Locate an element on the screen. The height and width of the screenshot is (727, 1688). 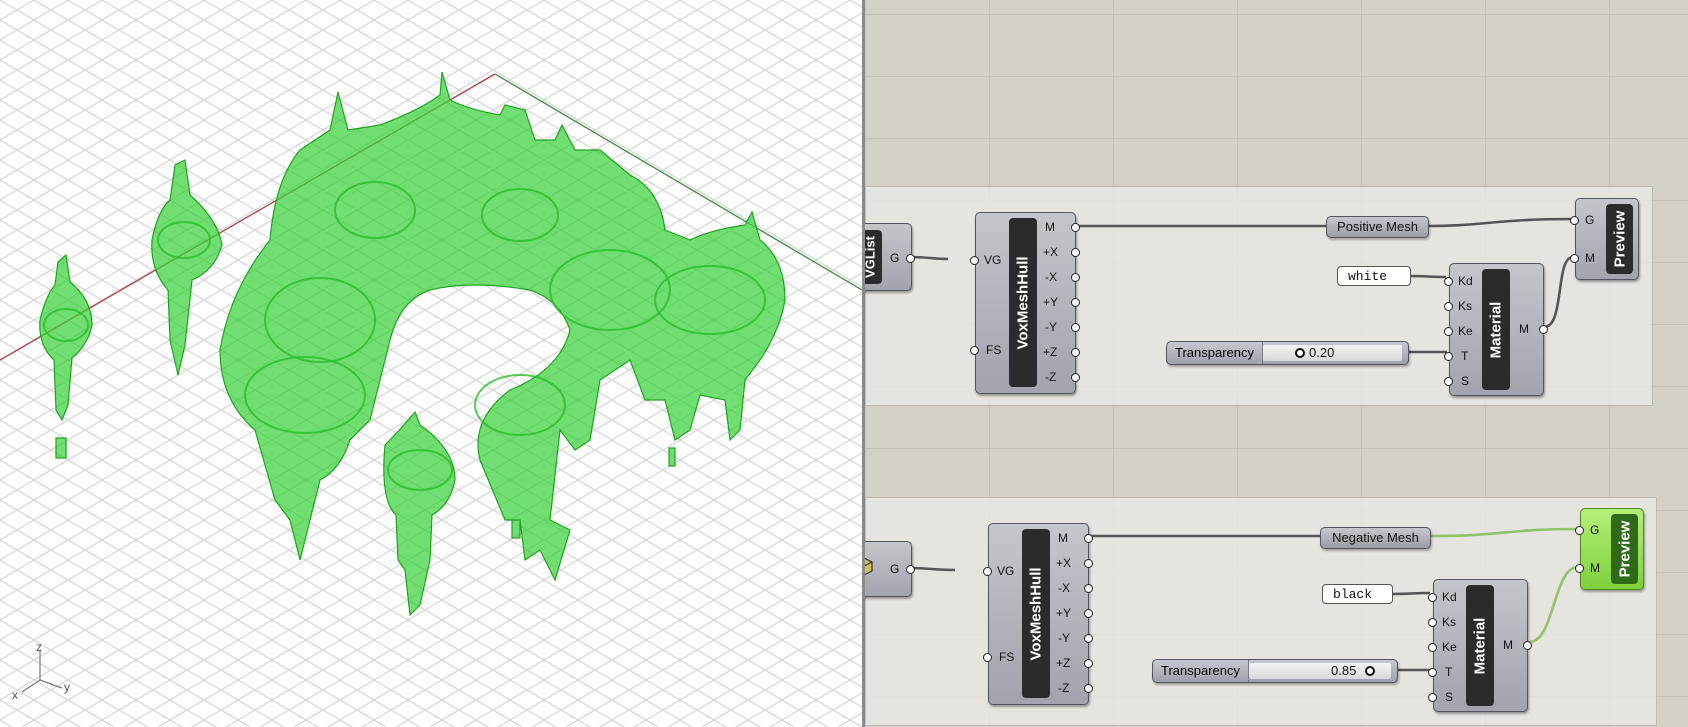
z-axis-label: z is located at coordinates (39, 647).